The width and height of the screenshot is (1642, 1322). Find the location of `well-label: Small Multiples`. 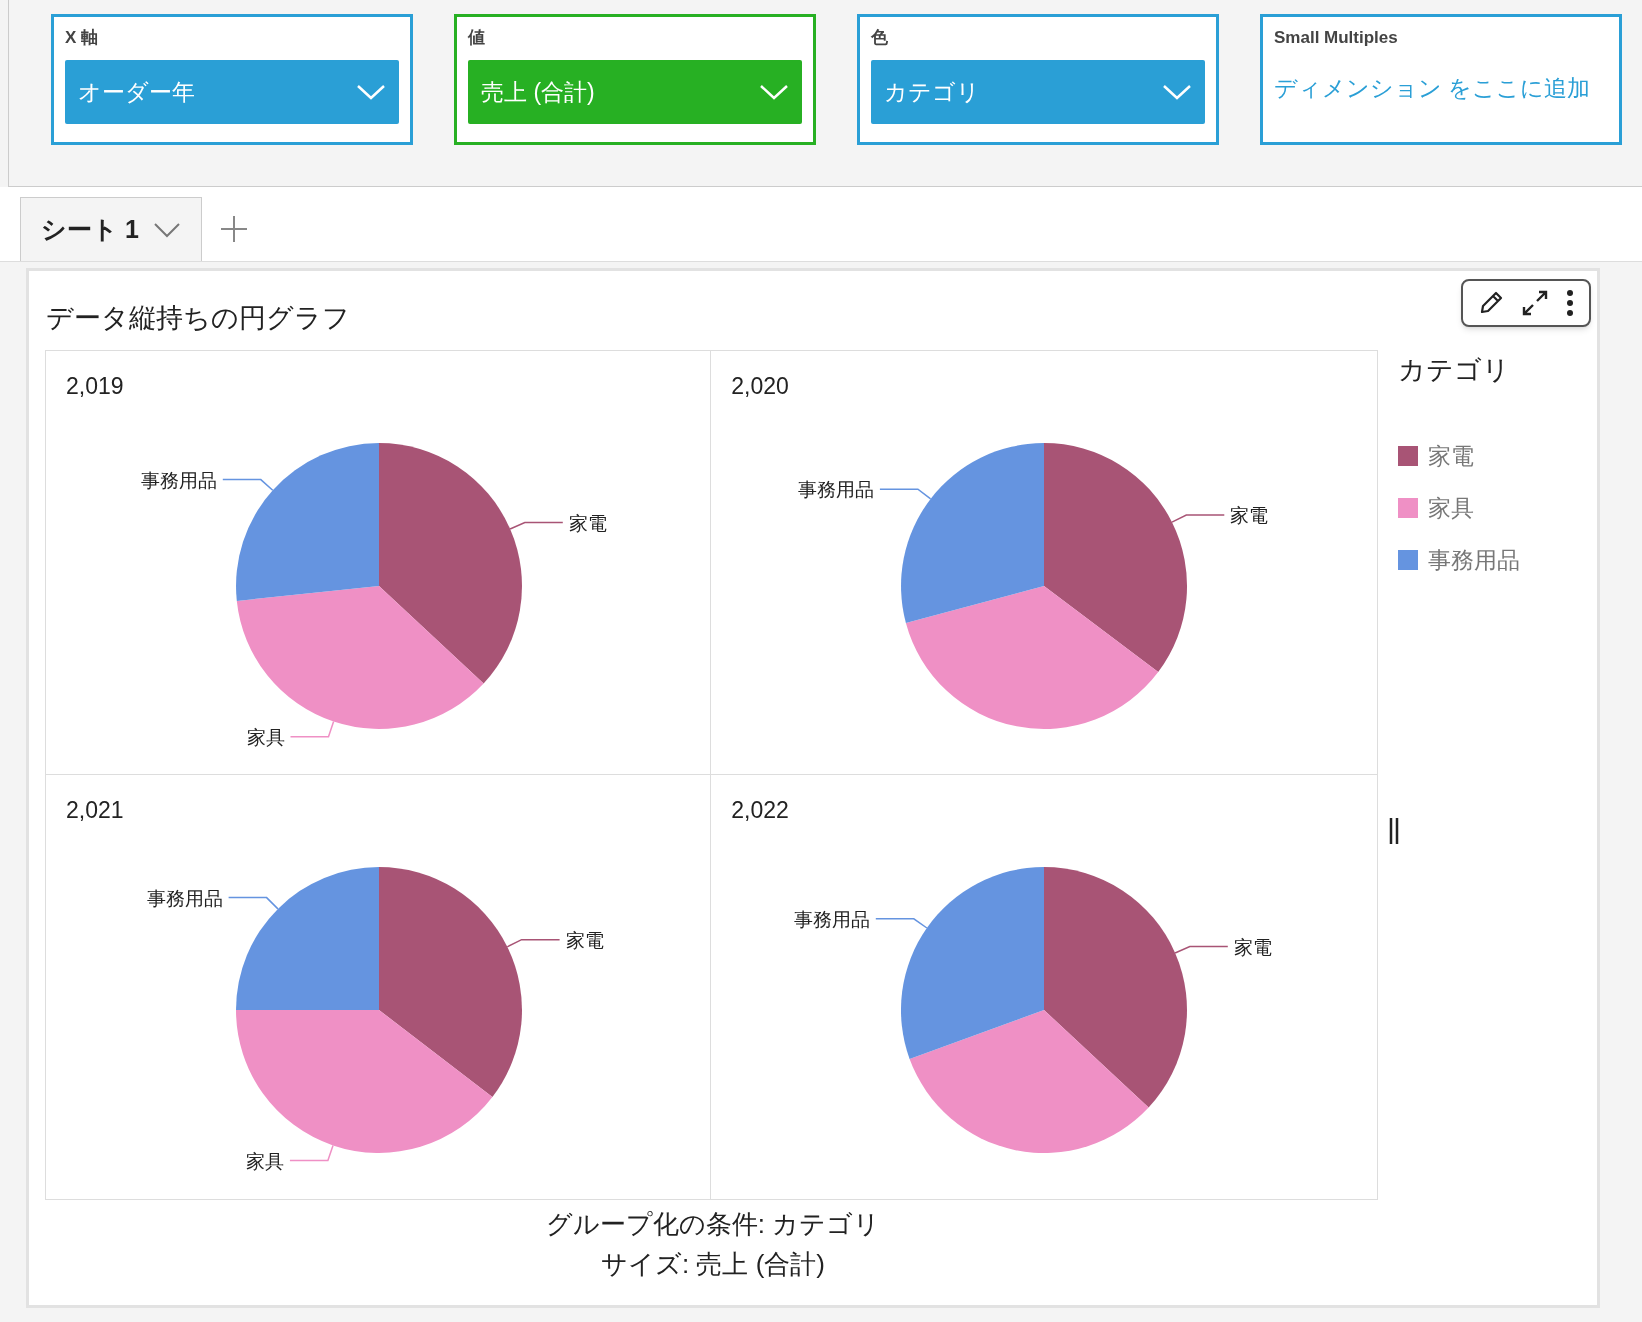

well-label: Small Multiples is located at coordinates (1336, 38).